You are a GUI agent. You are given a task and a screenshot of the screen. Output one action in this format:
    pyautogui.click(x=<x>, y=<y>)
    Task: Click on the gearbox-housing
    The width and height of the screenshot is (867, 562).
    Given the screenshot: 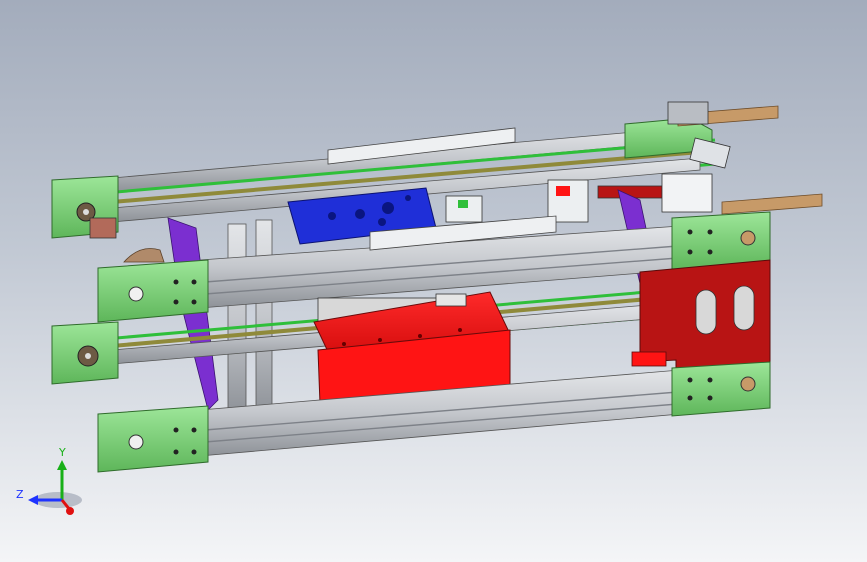 What is the action you would take?
    pyautogui.click(x=688, y=113)
    